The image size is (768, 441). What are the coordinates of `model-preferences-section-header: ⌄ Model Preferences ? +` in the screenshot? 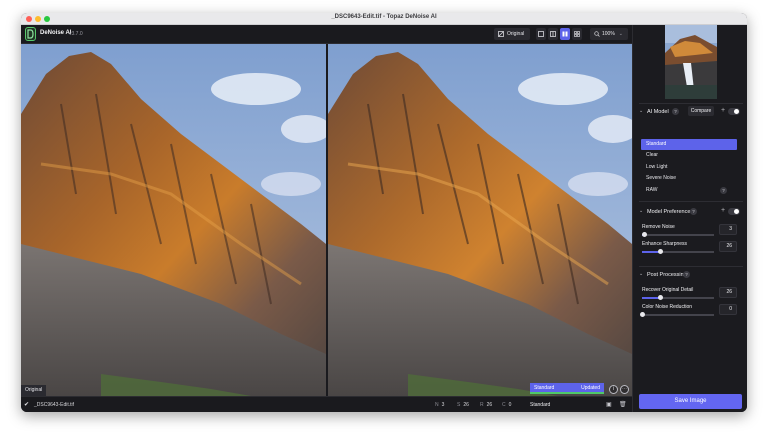 It's located at (691, 212).